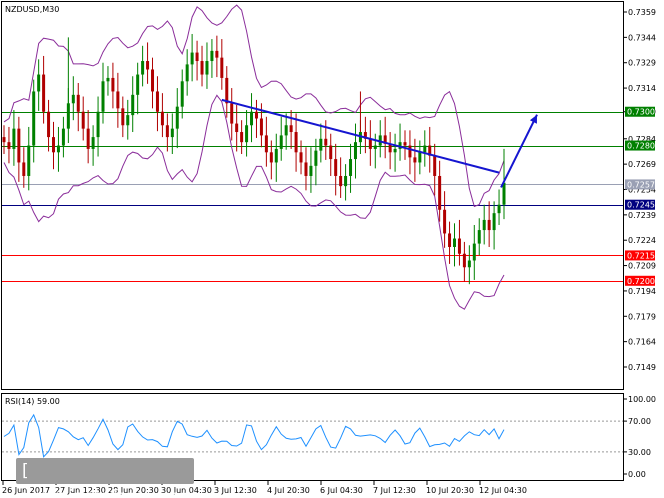 The width and height of the screenshot is (664, 498). What do you see at coordinates (637, 474) in the screenshot?
I see `rsi-tick-label: 0.00` at bounding box center [637, 474].